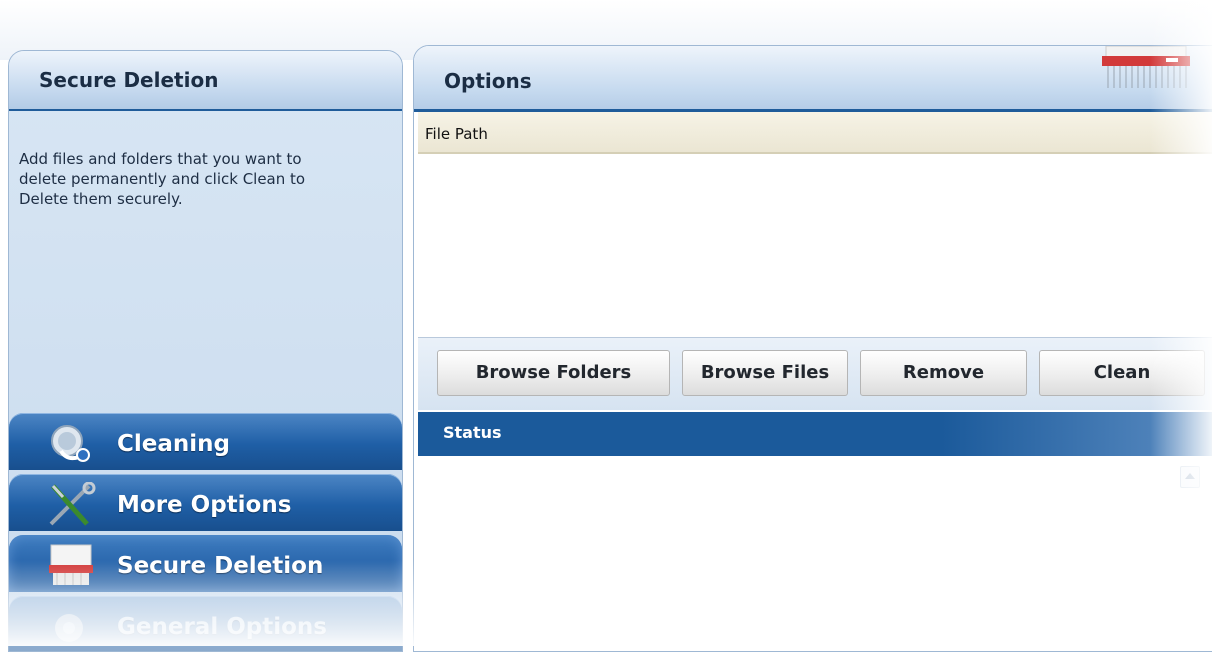 The image size is (1212, 652). What do you see at coordinates (222, 627) in the screenshot?
I see `nav-label-general-options: General Options` at bounding box center [222, 627].